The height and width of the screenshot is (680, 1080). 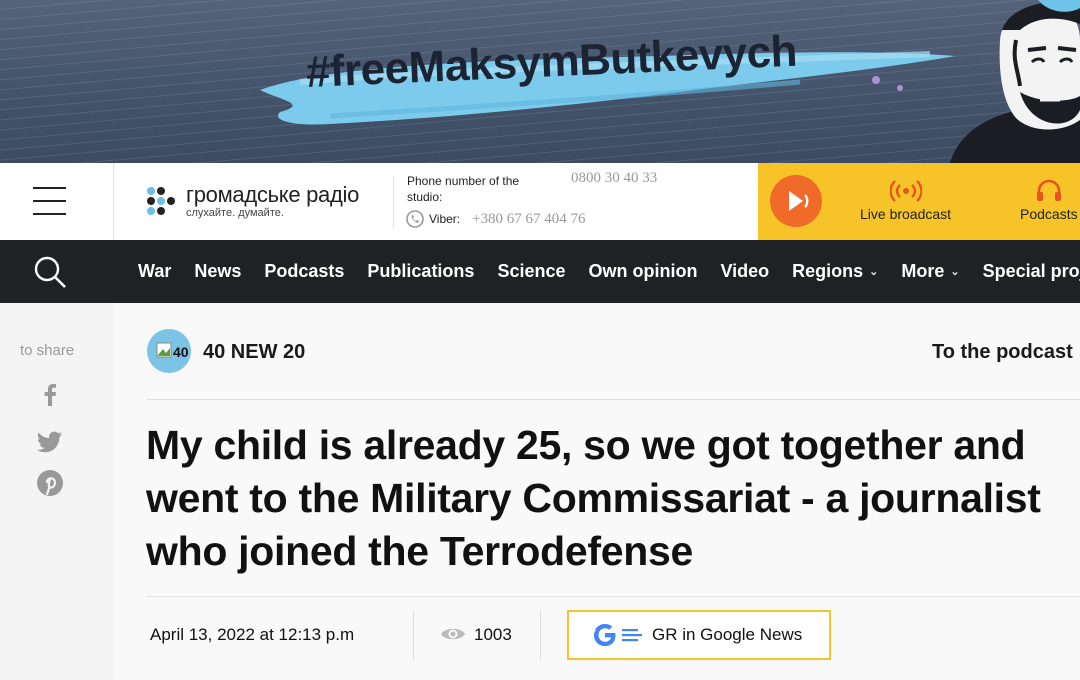 I want to click on nav-item-special-projects: Special projects, so click(x=1031, y=271).